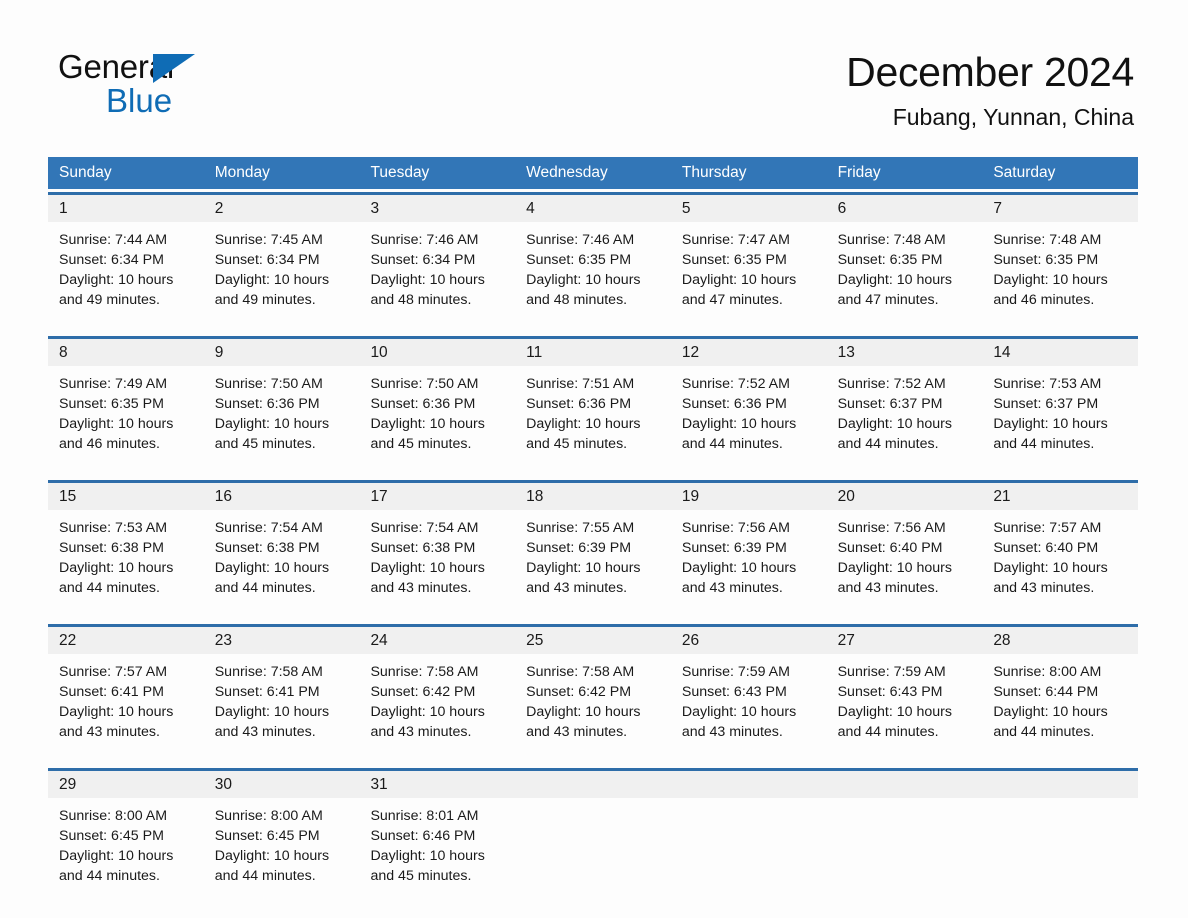 The height and width of the screenshot is (918, 1188). I want to click on day-number-band: 15 16 17 18 19 20 21, so click(593, 496).